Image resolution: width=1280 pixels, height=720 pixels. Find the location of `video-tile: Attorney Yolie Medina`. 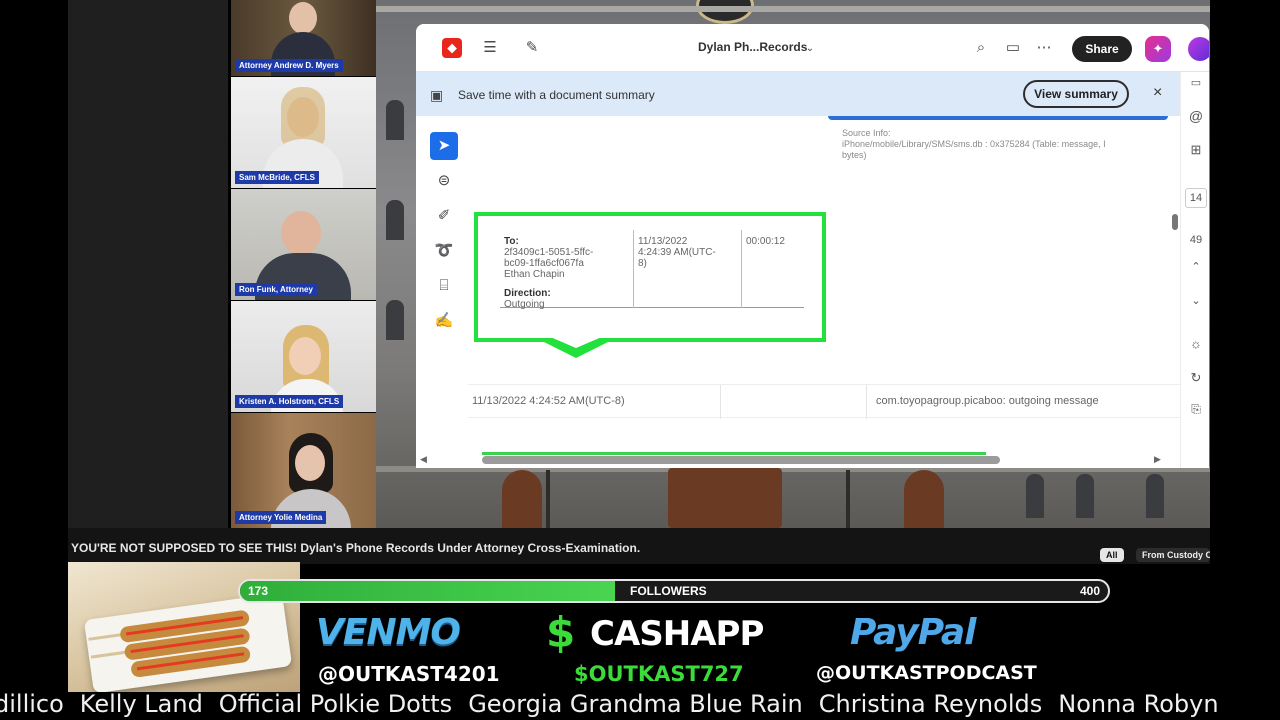

video-tile: Attorney Yolie Medina is located at coordinates (303, 470).